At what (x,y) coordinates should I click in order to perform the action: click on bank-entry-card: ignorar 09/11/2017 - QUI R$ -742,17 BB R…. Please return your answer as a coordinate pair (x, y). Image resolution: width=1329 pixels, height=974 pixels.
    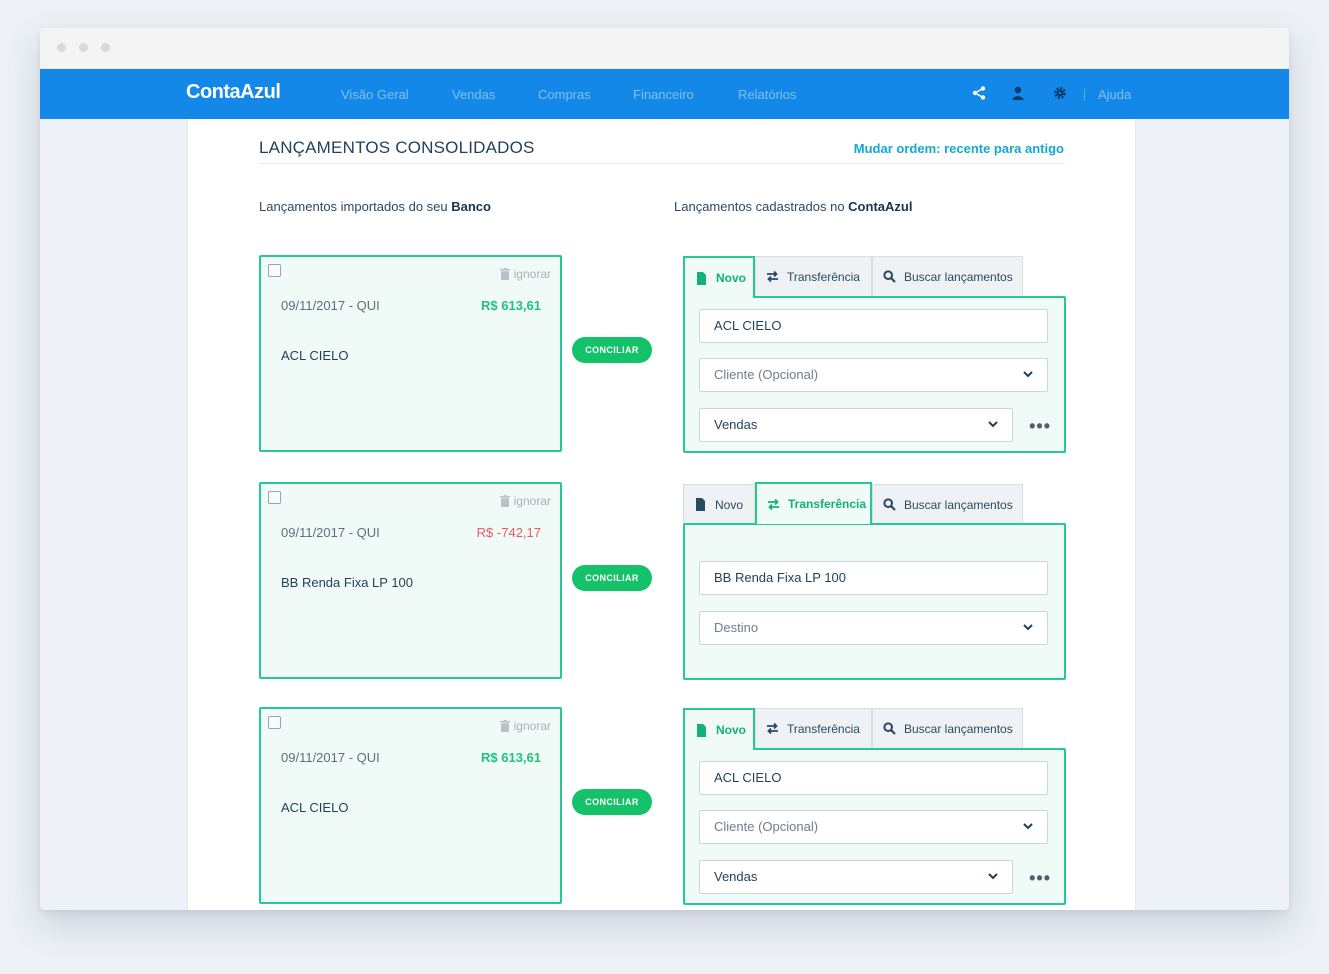
    Looking at the image, I should click on (410, 580).